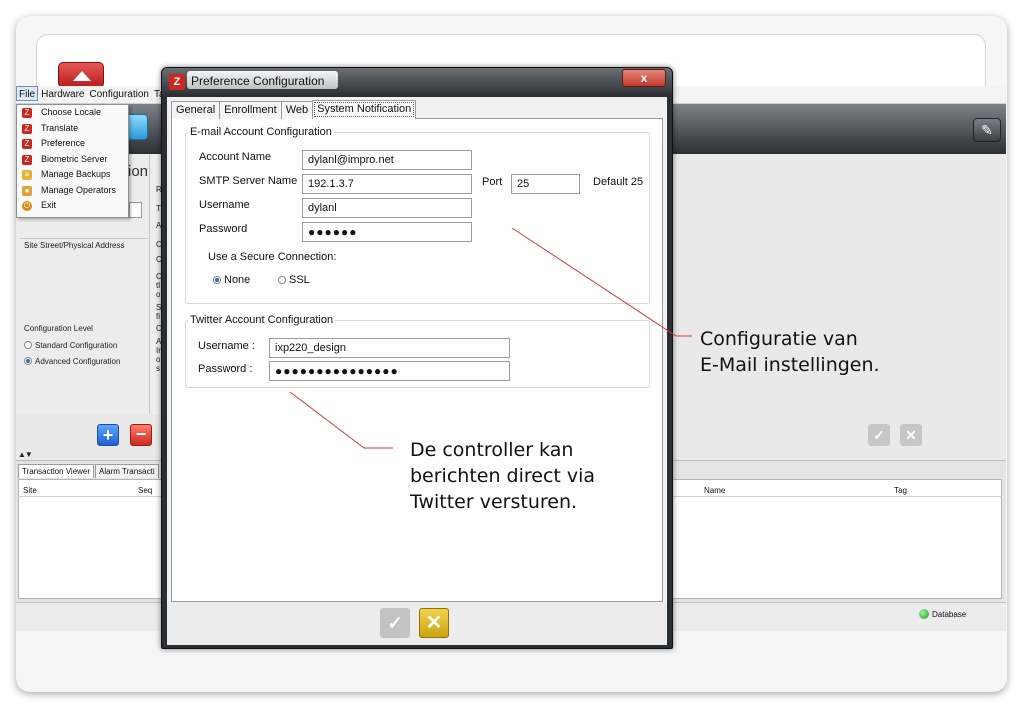 The height and width of the screenshot is (708, 1023). What do you see at coordinates (779, 339) in the screenshot?
I see `email-callout-line1: Configuratie van` at bounding box center [779, 339].